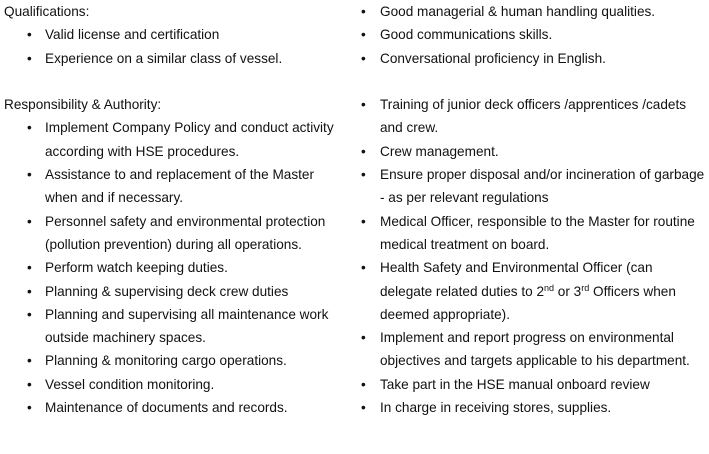  Describe the element at coordinates (174, 59) in the screenshot. I see `list-item: Experience on a similar class of vessel.` at that location.